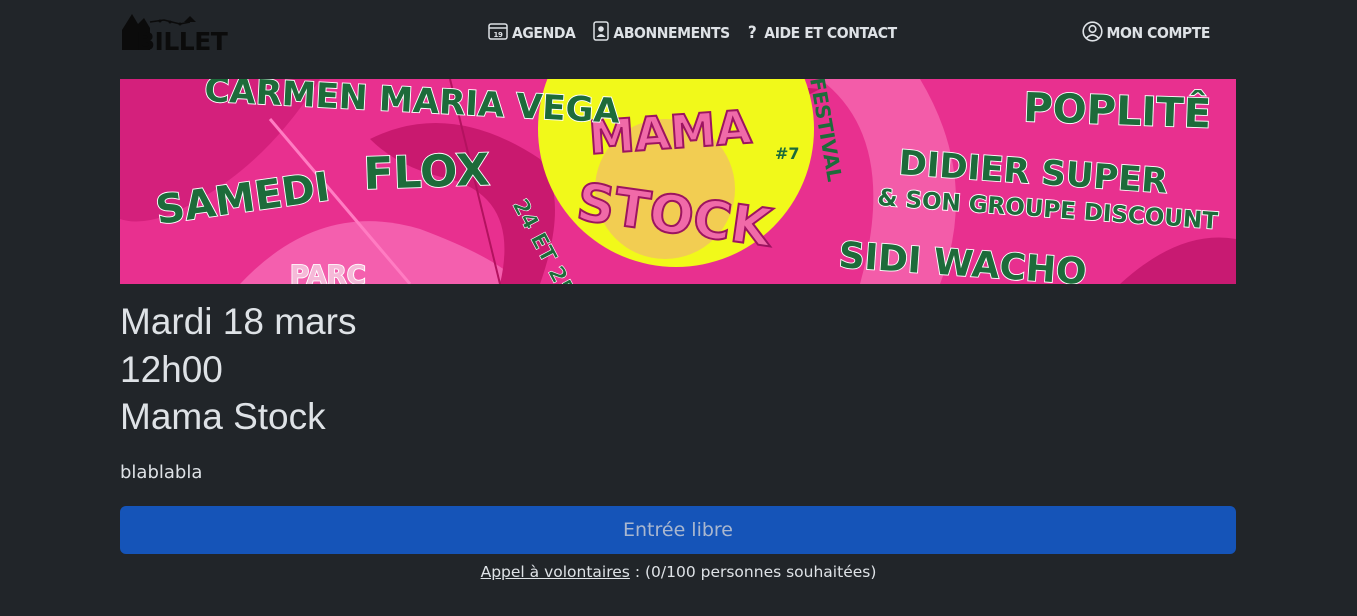  Describe the element at coordinates (182, 41) in the screenshot. I see `logo-text: BILLET` at that location.